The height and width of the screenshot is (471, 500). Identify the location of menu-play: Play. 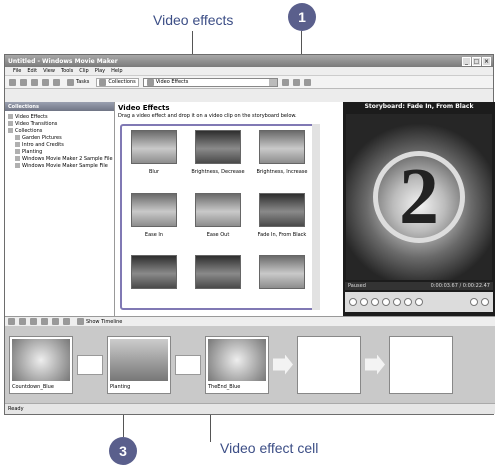
(100, 71).